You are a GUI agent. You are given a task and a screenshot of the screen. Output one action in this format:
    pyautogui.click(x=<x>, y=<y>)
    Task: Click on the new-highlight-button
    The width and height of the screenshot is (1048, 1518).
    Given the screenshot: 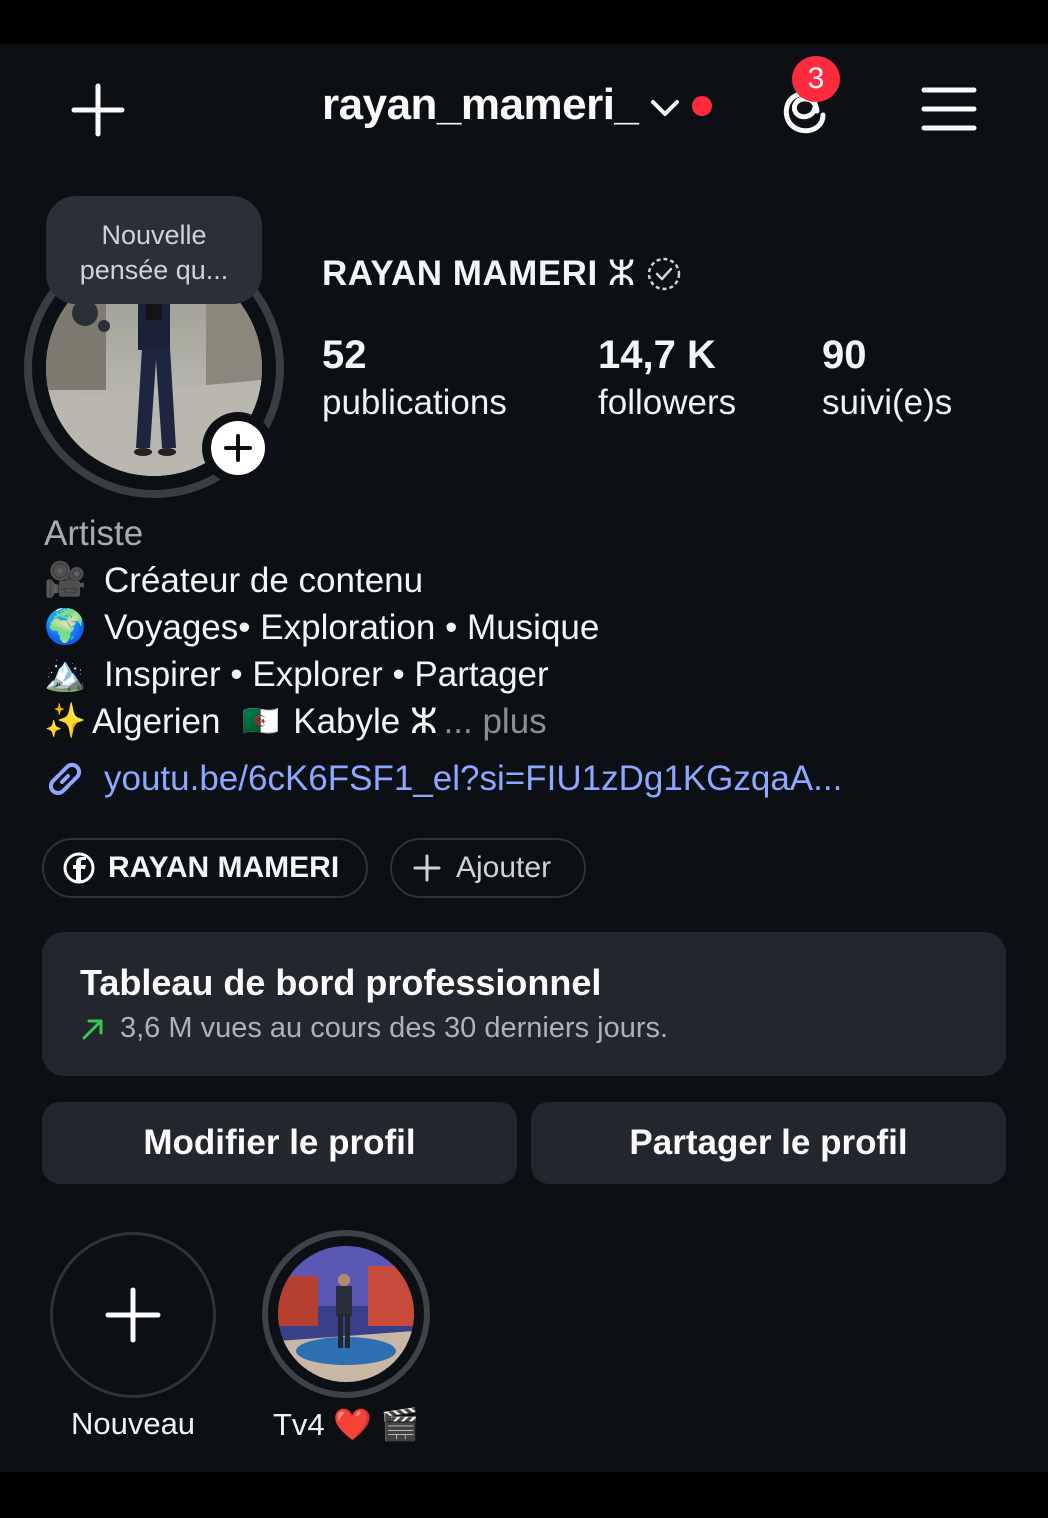 What is the action you would take?
    pyautogui.click(x=133, y=1315)
    